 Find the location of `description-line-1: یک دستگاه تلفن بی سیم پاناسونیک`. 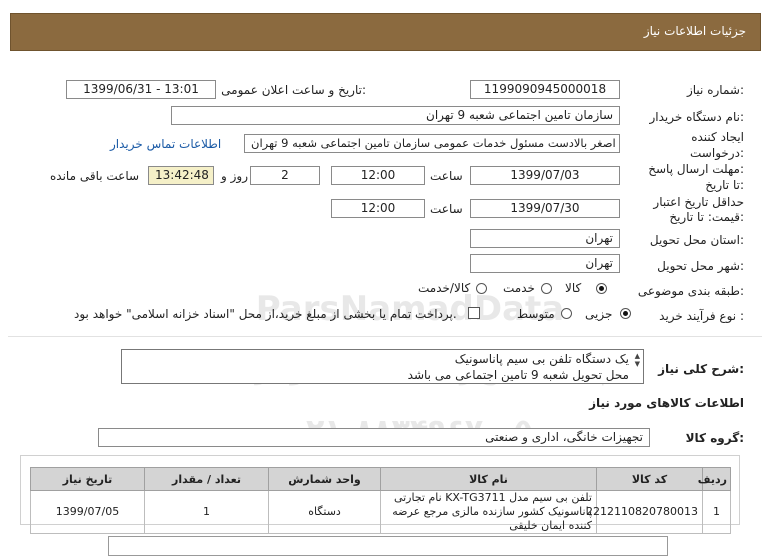

description-line-1: یک دستگاه تلفن بی سیم پاناسونیک is located at coordinates (541, 359).